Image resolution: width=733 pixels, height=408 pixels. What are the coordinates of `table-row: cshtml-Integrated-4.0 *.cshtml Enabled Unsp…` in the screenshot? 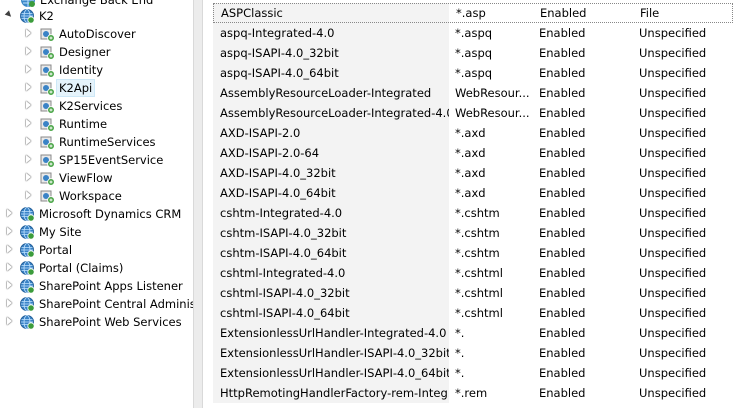 It's located at (473, 273).